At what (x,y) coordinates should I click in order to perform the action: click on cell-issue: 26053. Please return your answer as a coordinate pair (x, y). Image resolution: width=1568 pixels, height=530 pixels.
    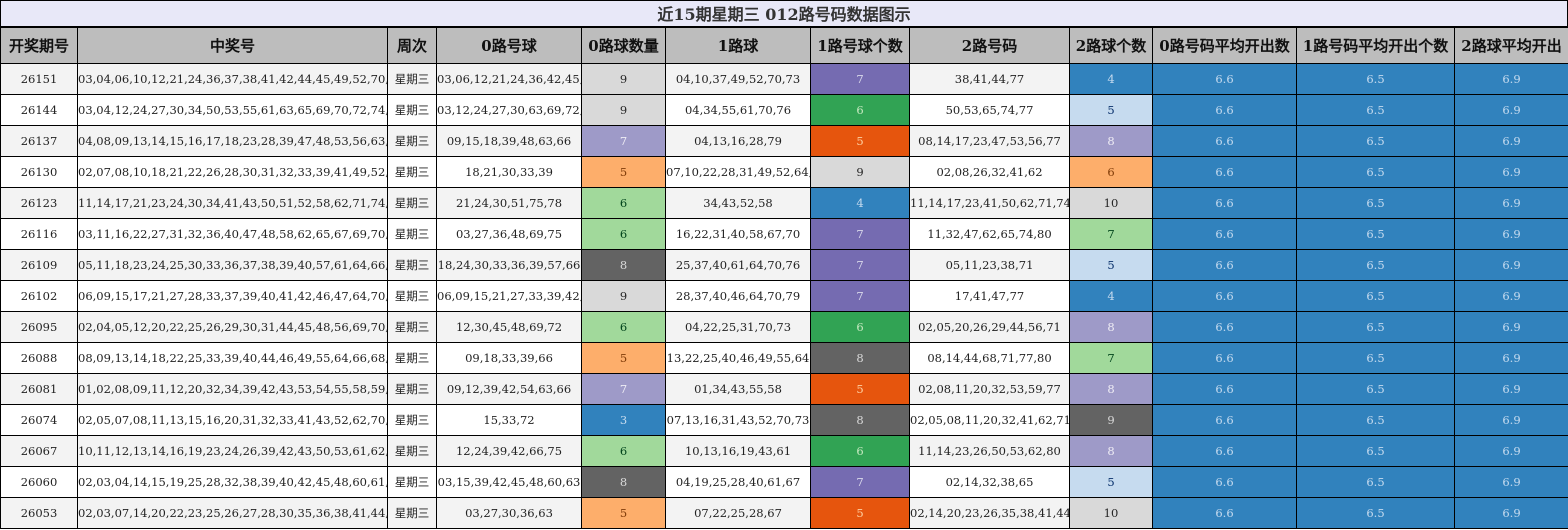
    Looking at the image, I should click on (39, 513).